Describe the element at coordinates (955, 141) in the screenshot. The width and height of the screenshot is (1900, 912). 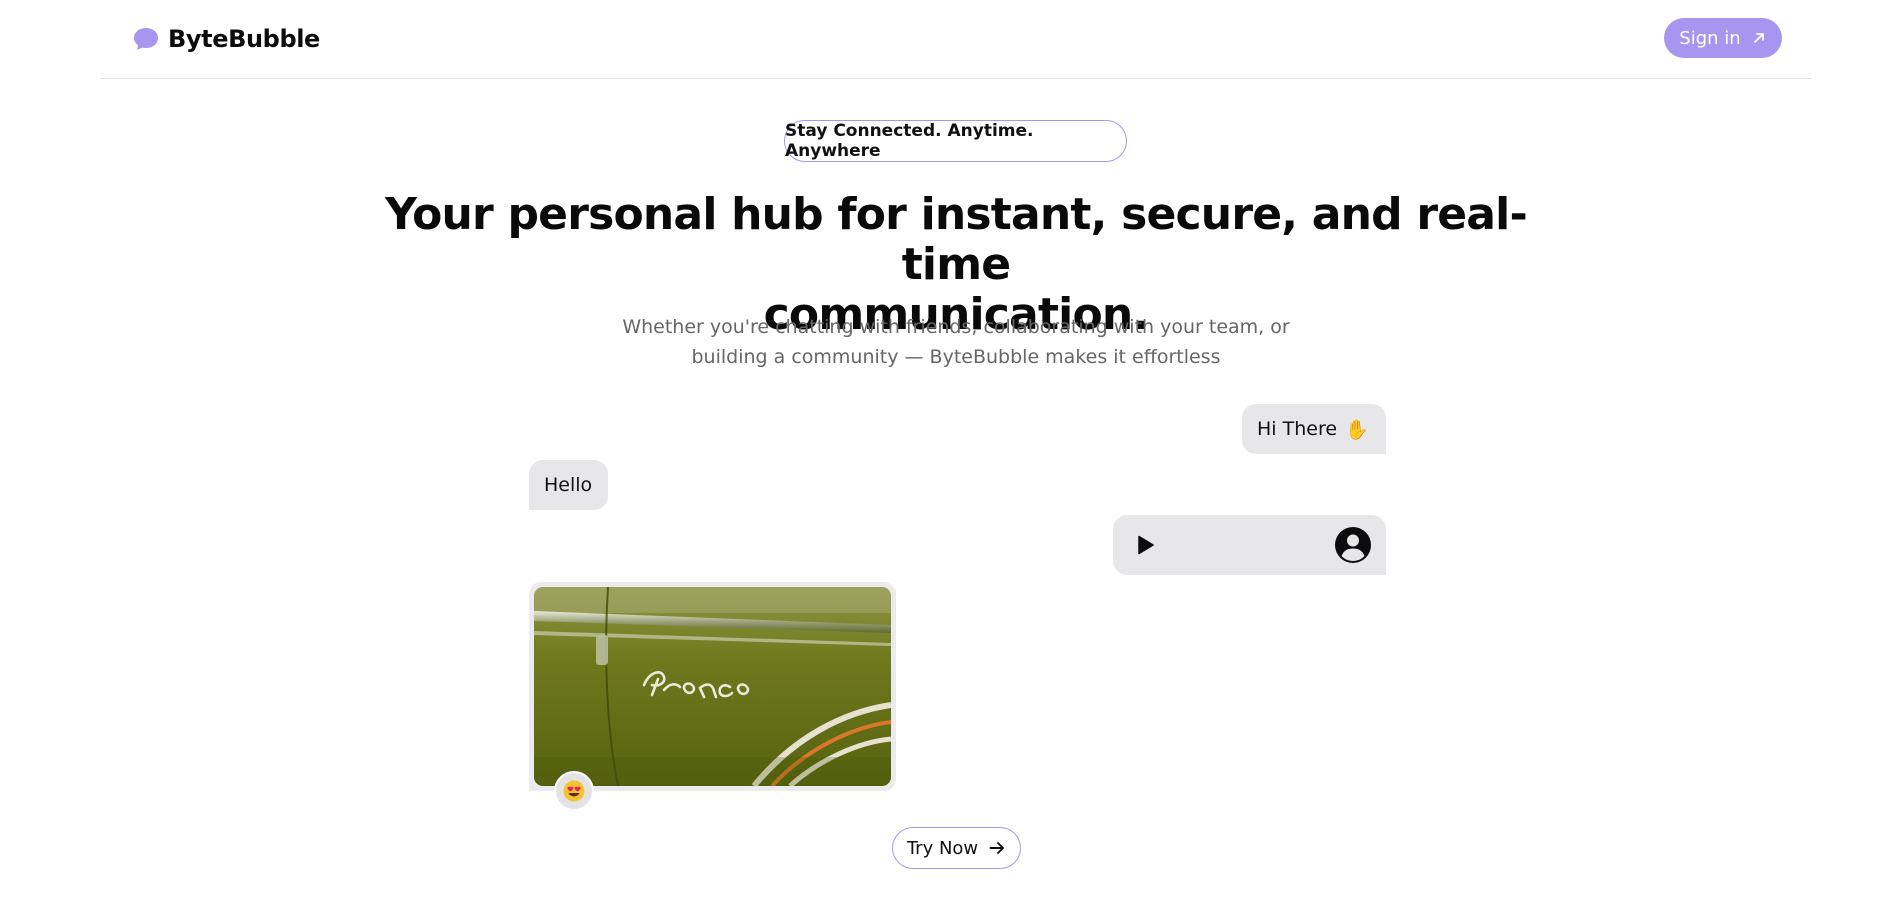
I see `tagline-badge: Stay Connected. Anytime. Anywhere` at that location.